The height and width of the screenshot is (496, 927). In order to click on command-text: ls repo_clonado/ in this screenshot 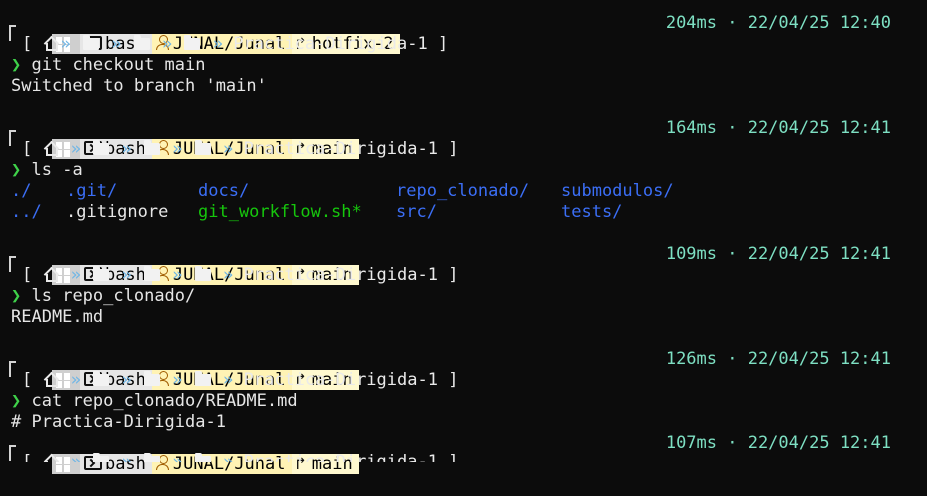, I will do `click(113, 296)`.